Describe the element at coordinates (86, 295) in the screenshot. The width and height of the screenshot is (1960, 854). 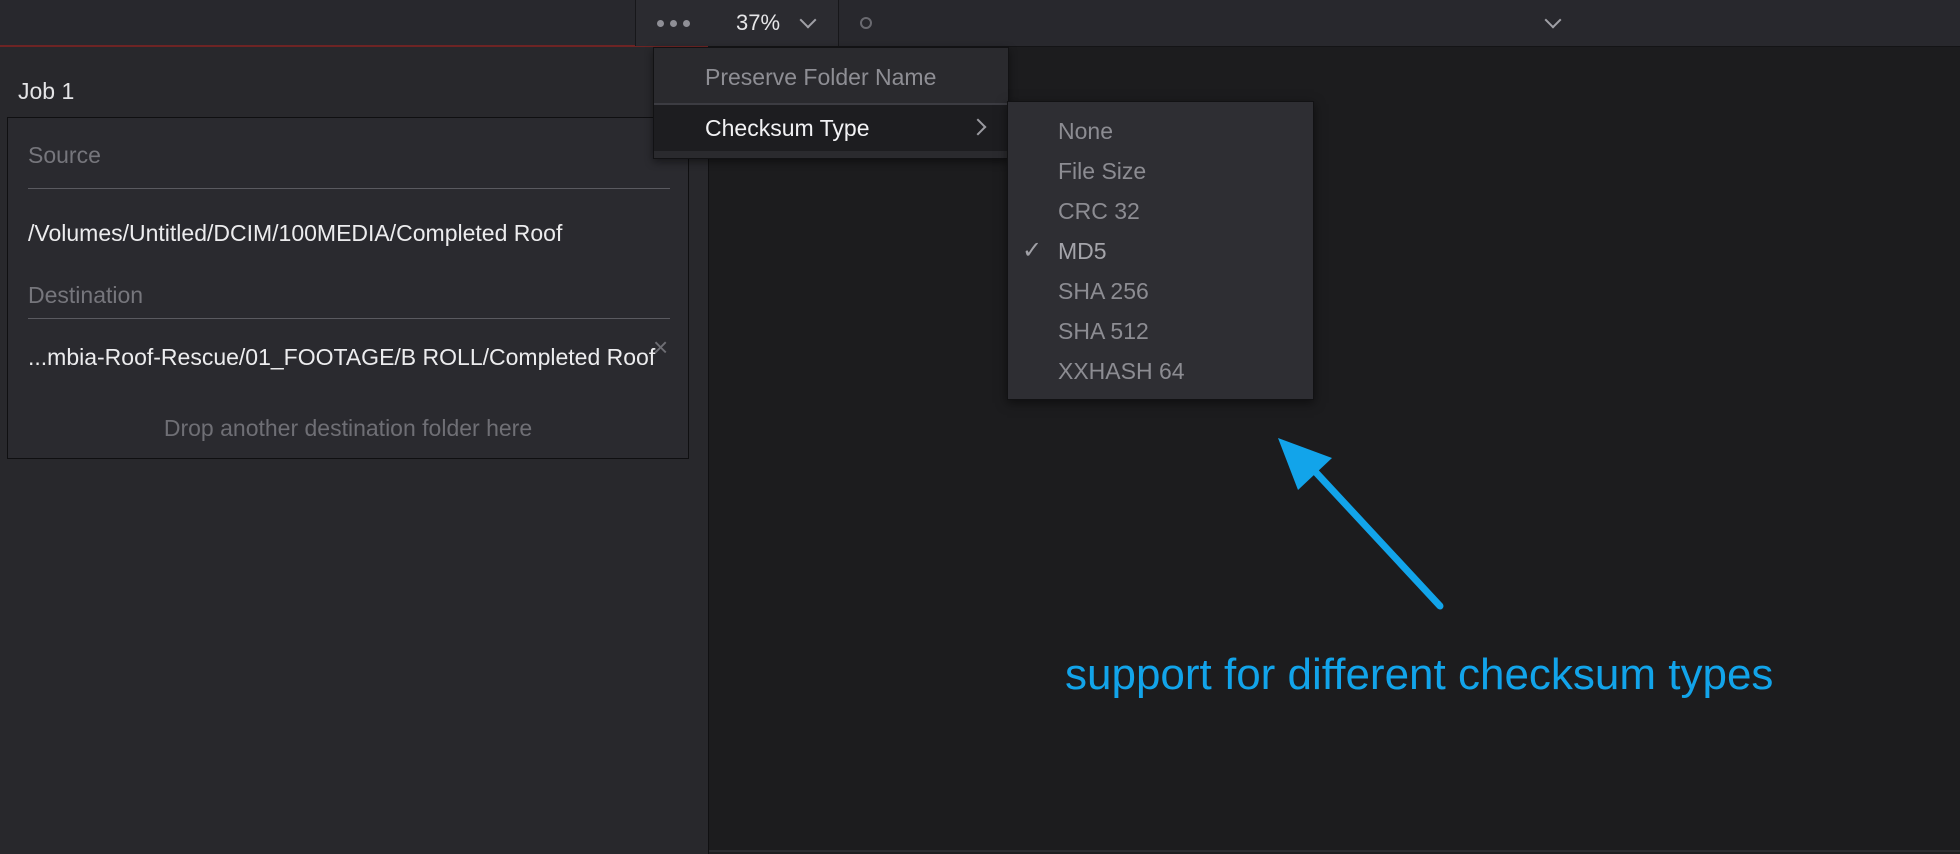
I see `destination-label: Destination` at that location.